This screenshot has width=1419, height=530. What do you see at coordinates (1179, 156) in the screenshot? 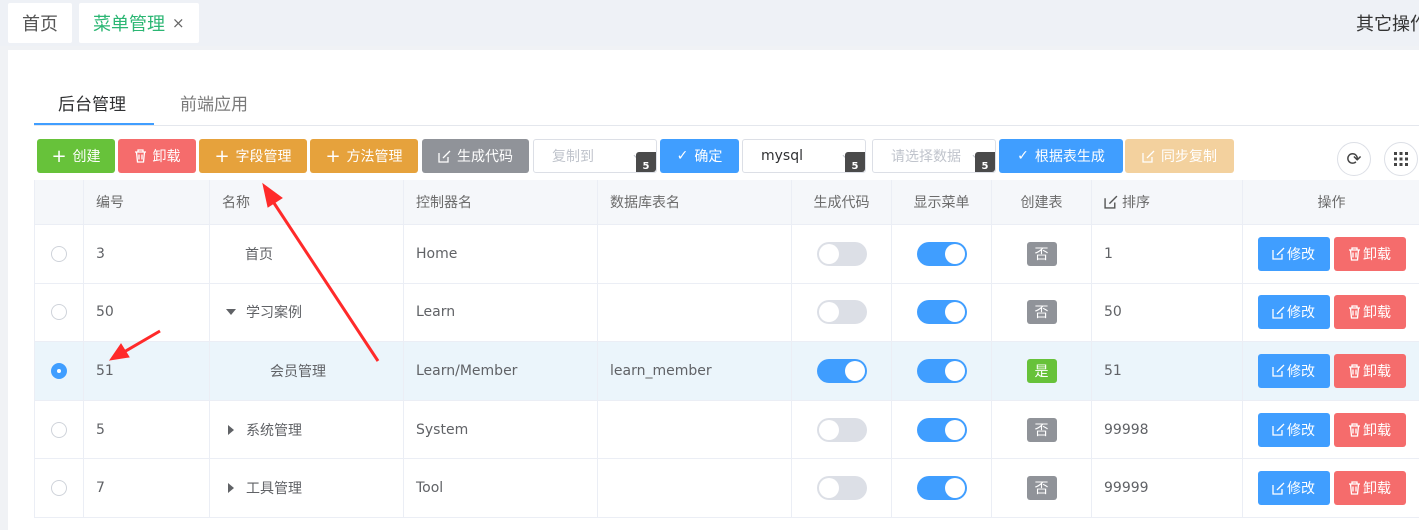
I see `sync-copy-button: 同步复制` at bounding box center [1179, 156].